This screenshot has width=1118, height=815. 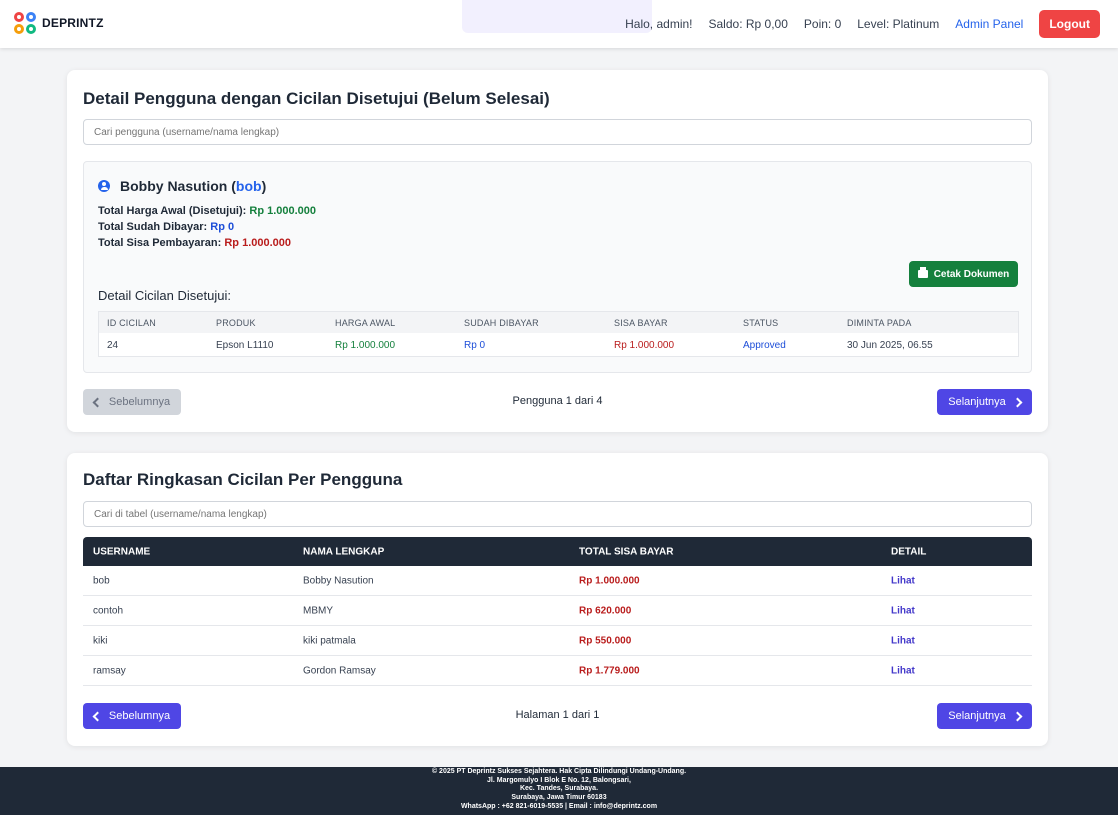 What do you see at coordinates (971, 274) in the screenshot?
I see `print-button-label: Cetak Dokumen` at bounding box center [971, 274].